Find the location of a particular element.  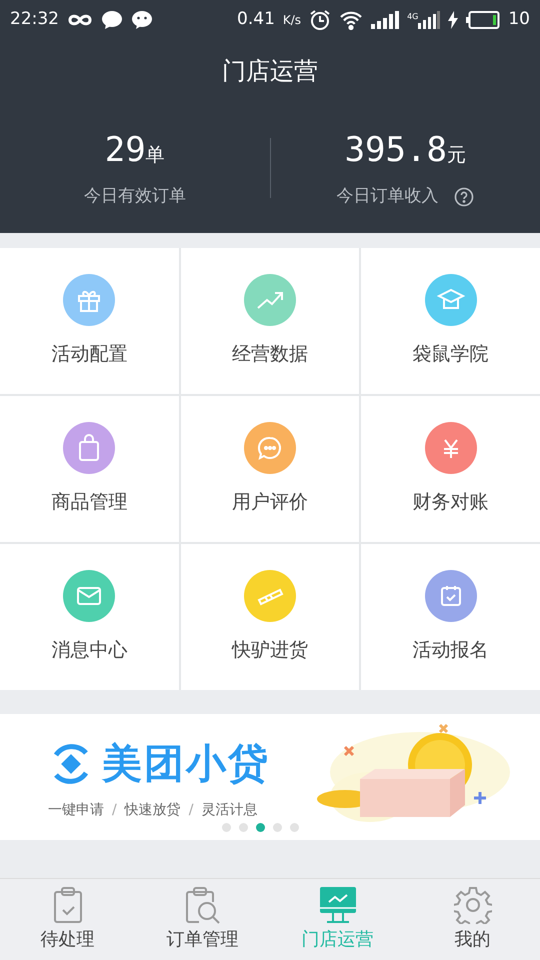

menu-tile: 商品管理 is located at coordinates (89, 469).